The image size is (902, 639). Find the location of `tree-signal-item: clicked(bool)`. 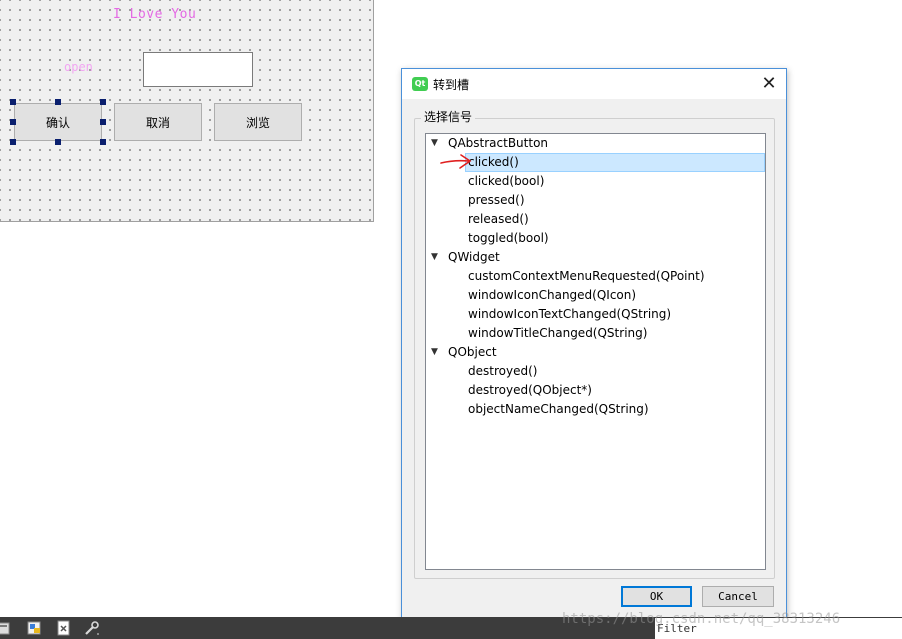

tree-signal-item: clicked(bool) is located at coordinates (595, 181).